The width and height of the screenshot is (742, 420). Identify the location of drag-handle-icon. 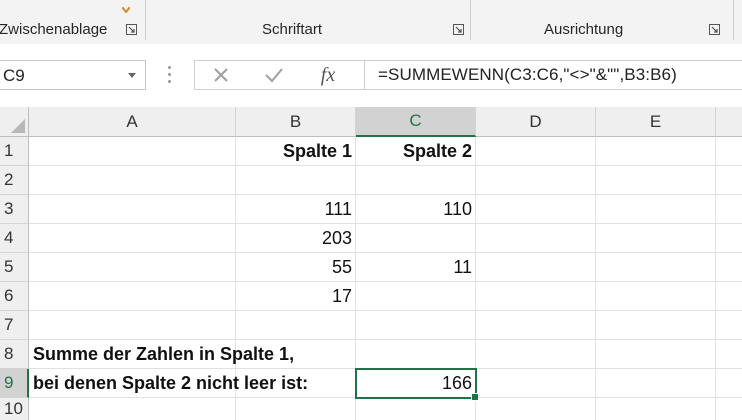
(170, 76).